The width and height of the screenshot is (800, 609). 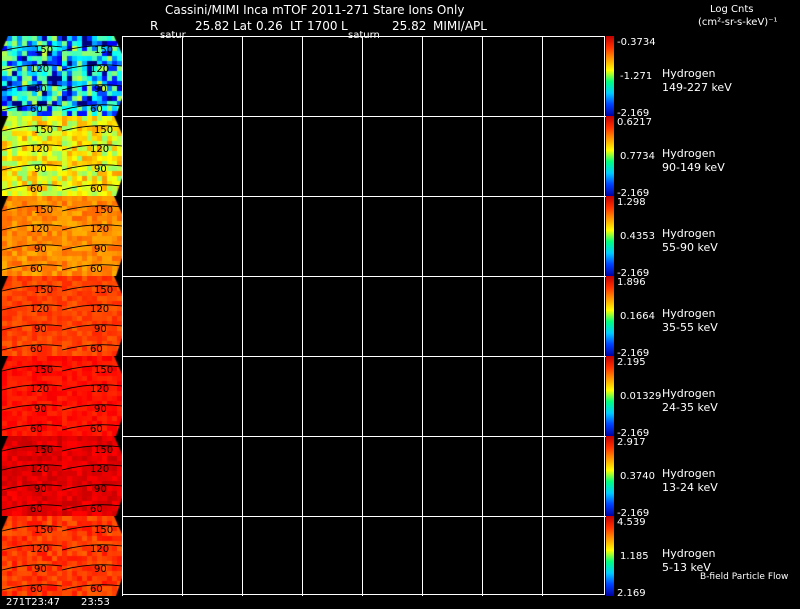 What do you see at coordinates (631, 522) in the screenshot?
I see `colorbar-max: 4.539` at bounding box center [631, 522].